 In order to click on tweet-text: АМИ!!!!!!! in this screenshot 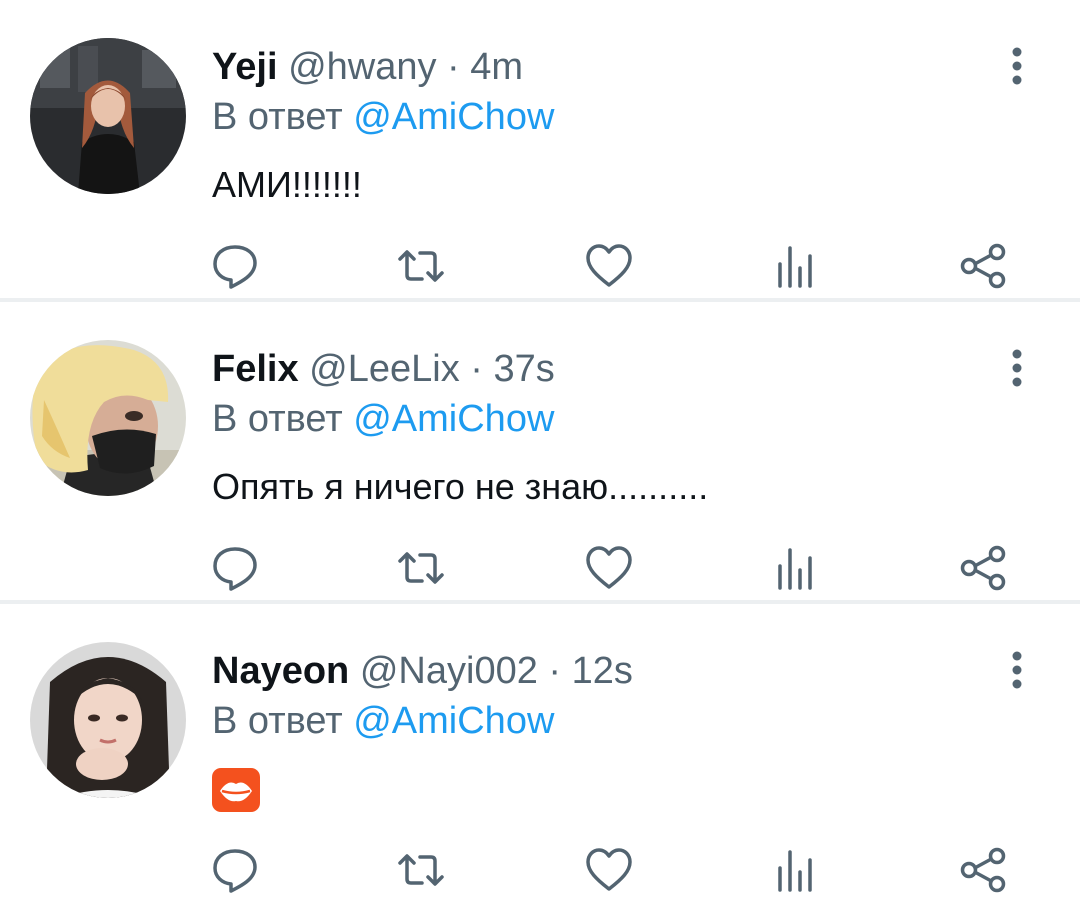, I will do `click(287, 184)`.